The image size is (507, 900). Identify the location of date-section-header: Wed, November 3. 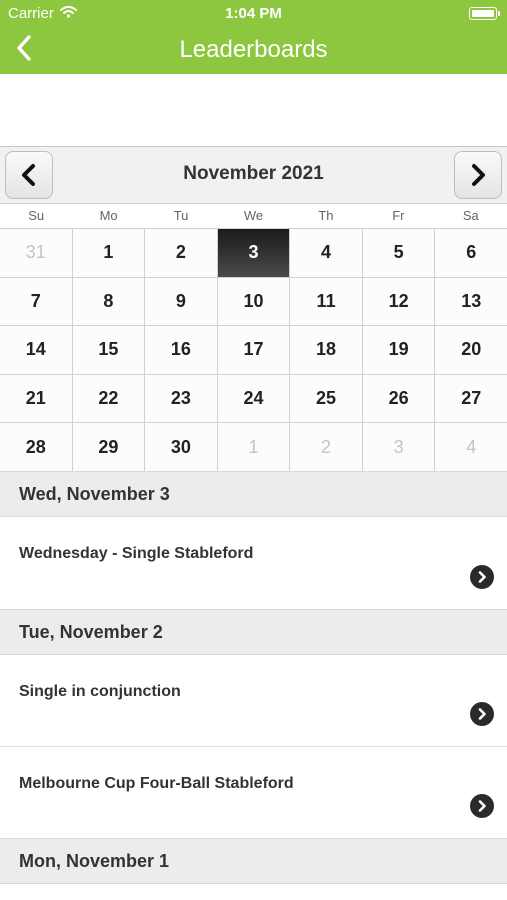
(253, 494).